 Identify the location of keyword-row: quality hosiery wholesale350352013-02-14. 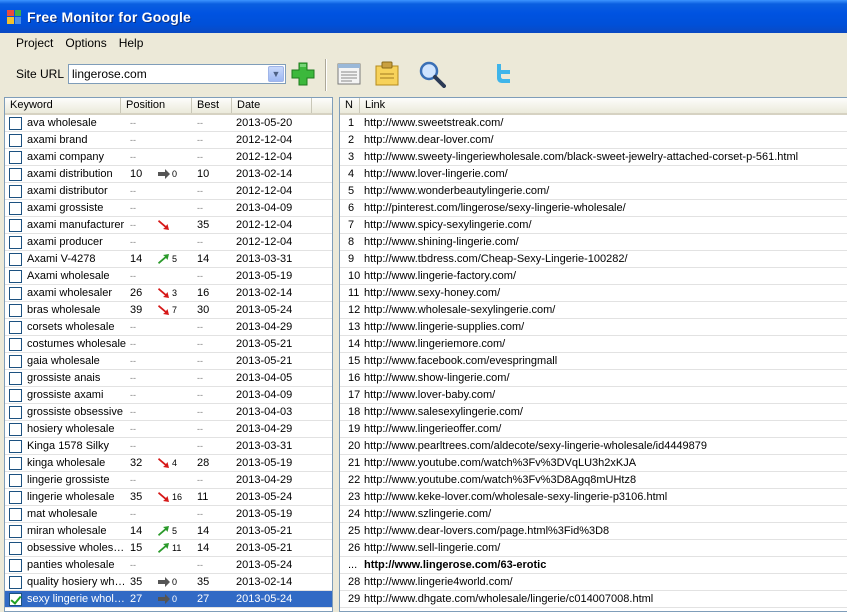
(168, 582).